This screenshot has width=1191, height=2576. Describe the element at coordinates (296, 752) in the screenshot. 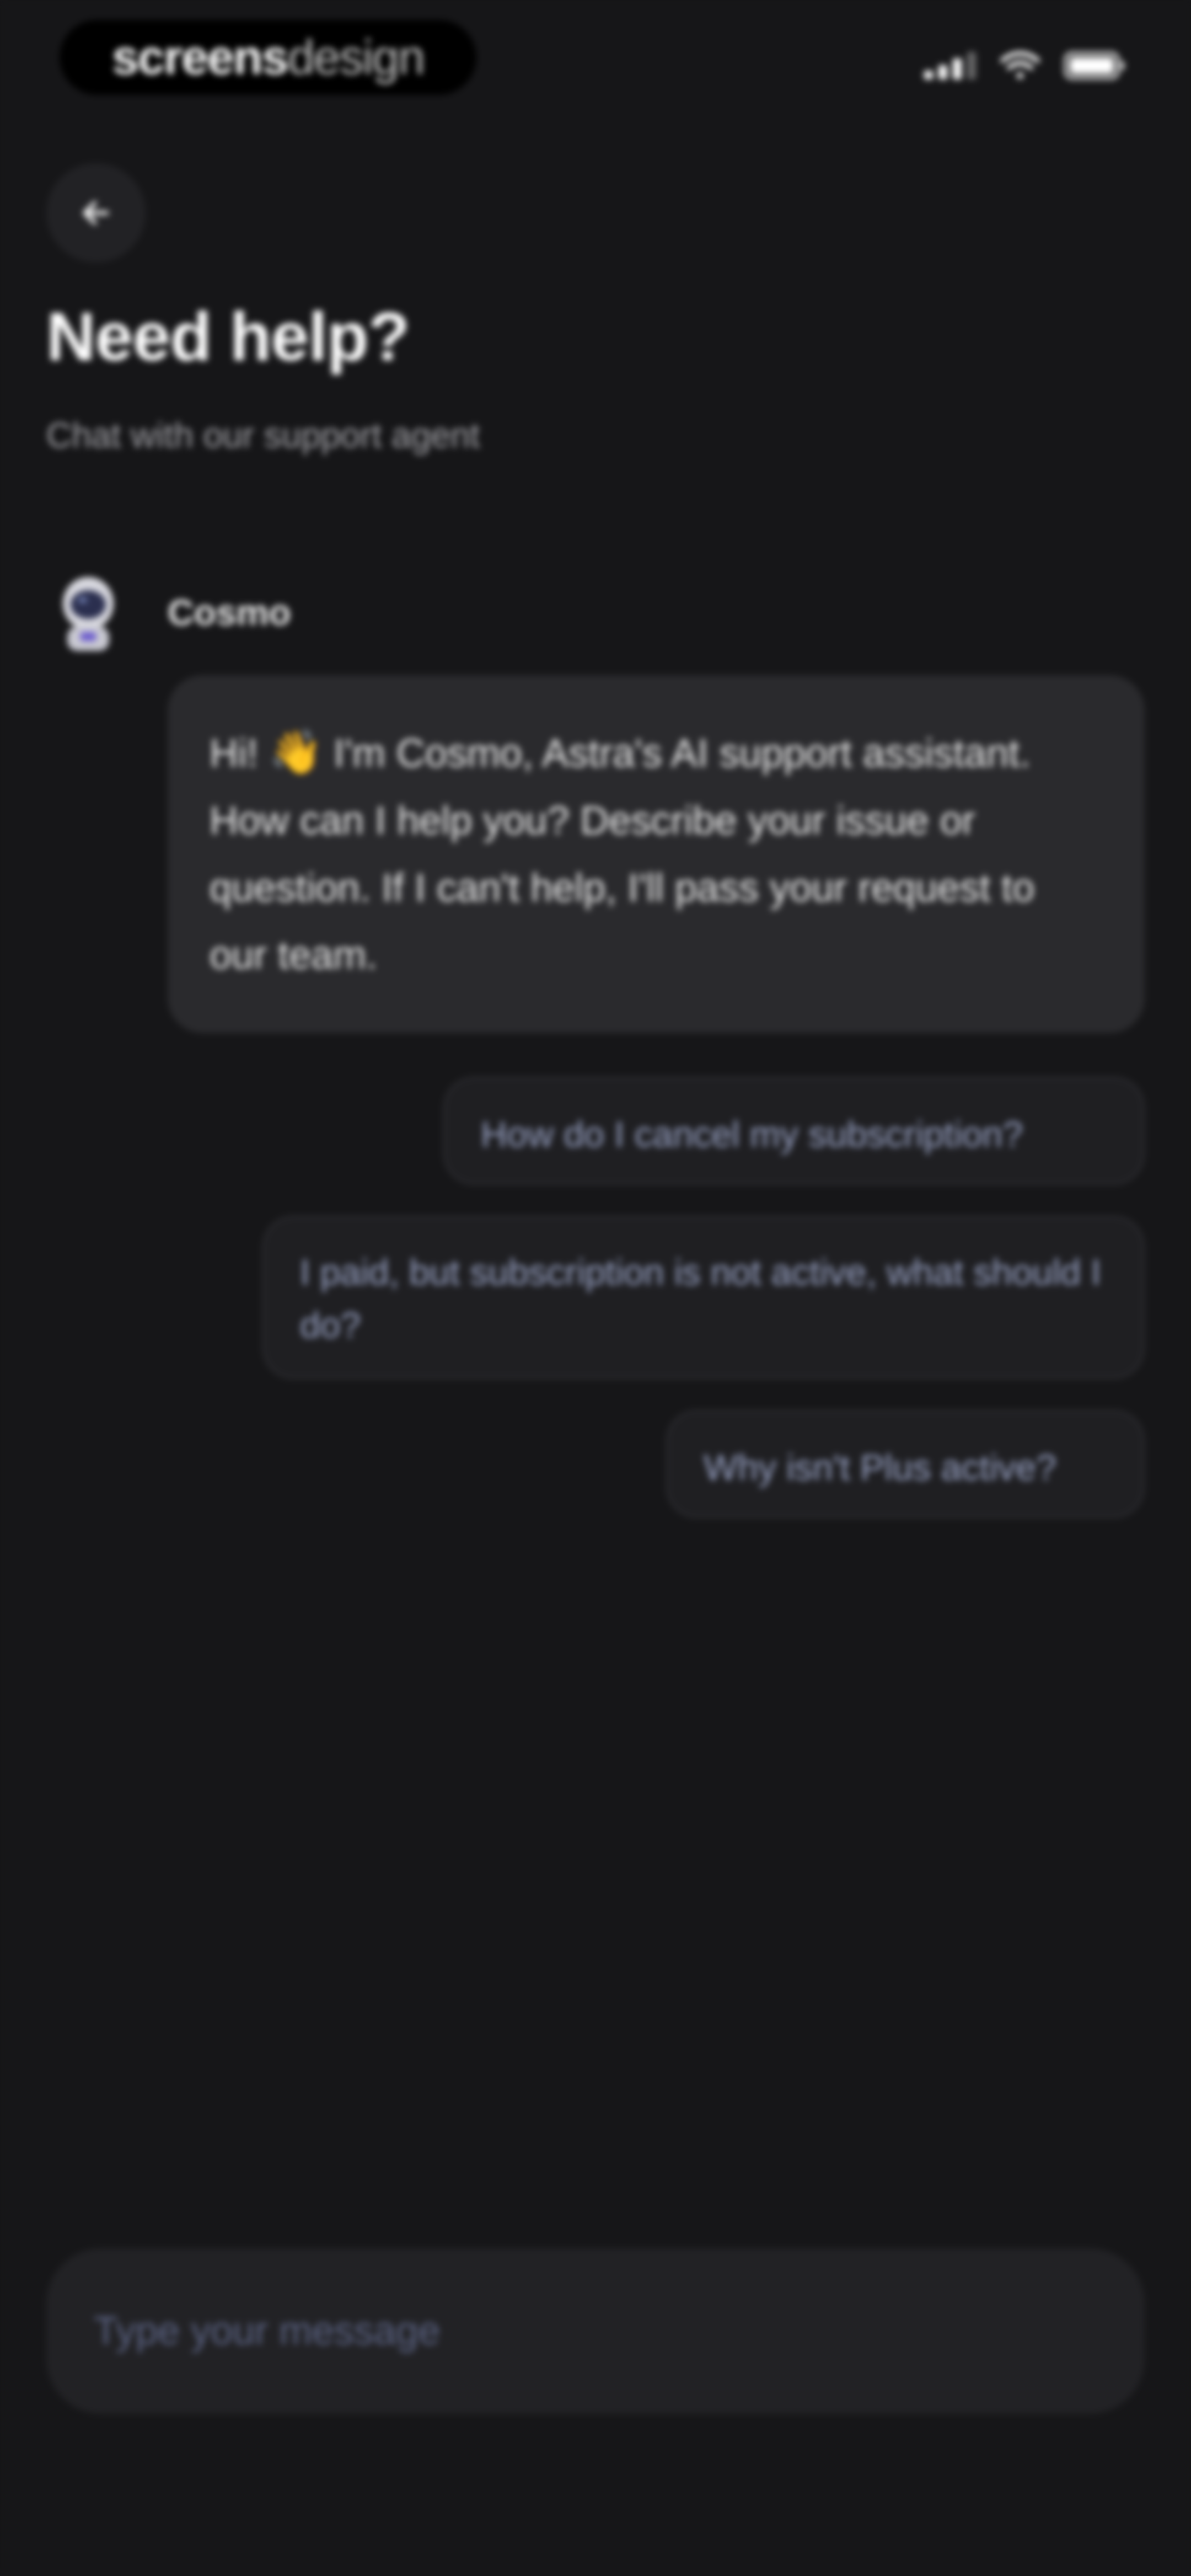

I see `waving-hand-icon: 👋` at that location.